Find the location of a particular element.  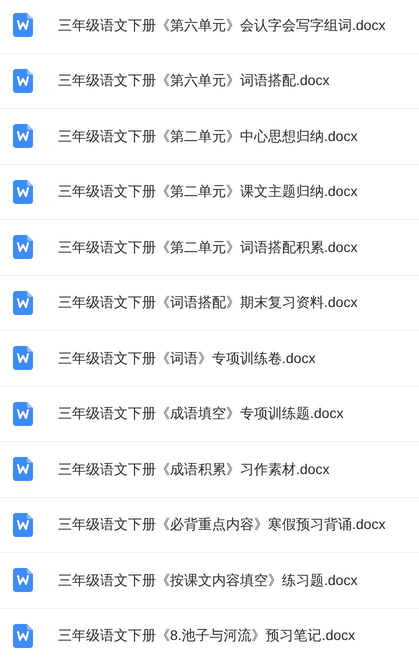

file-name: 三年级语文下册《第六单元》会认字会写字组词.docx is located at coordinates (222, 25).